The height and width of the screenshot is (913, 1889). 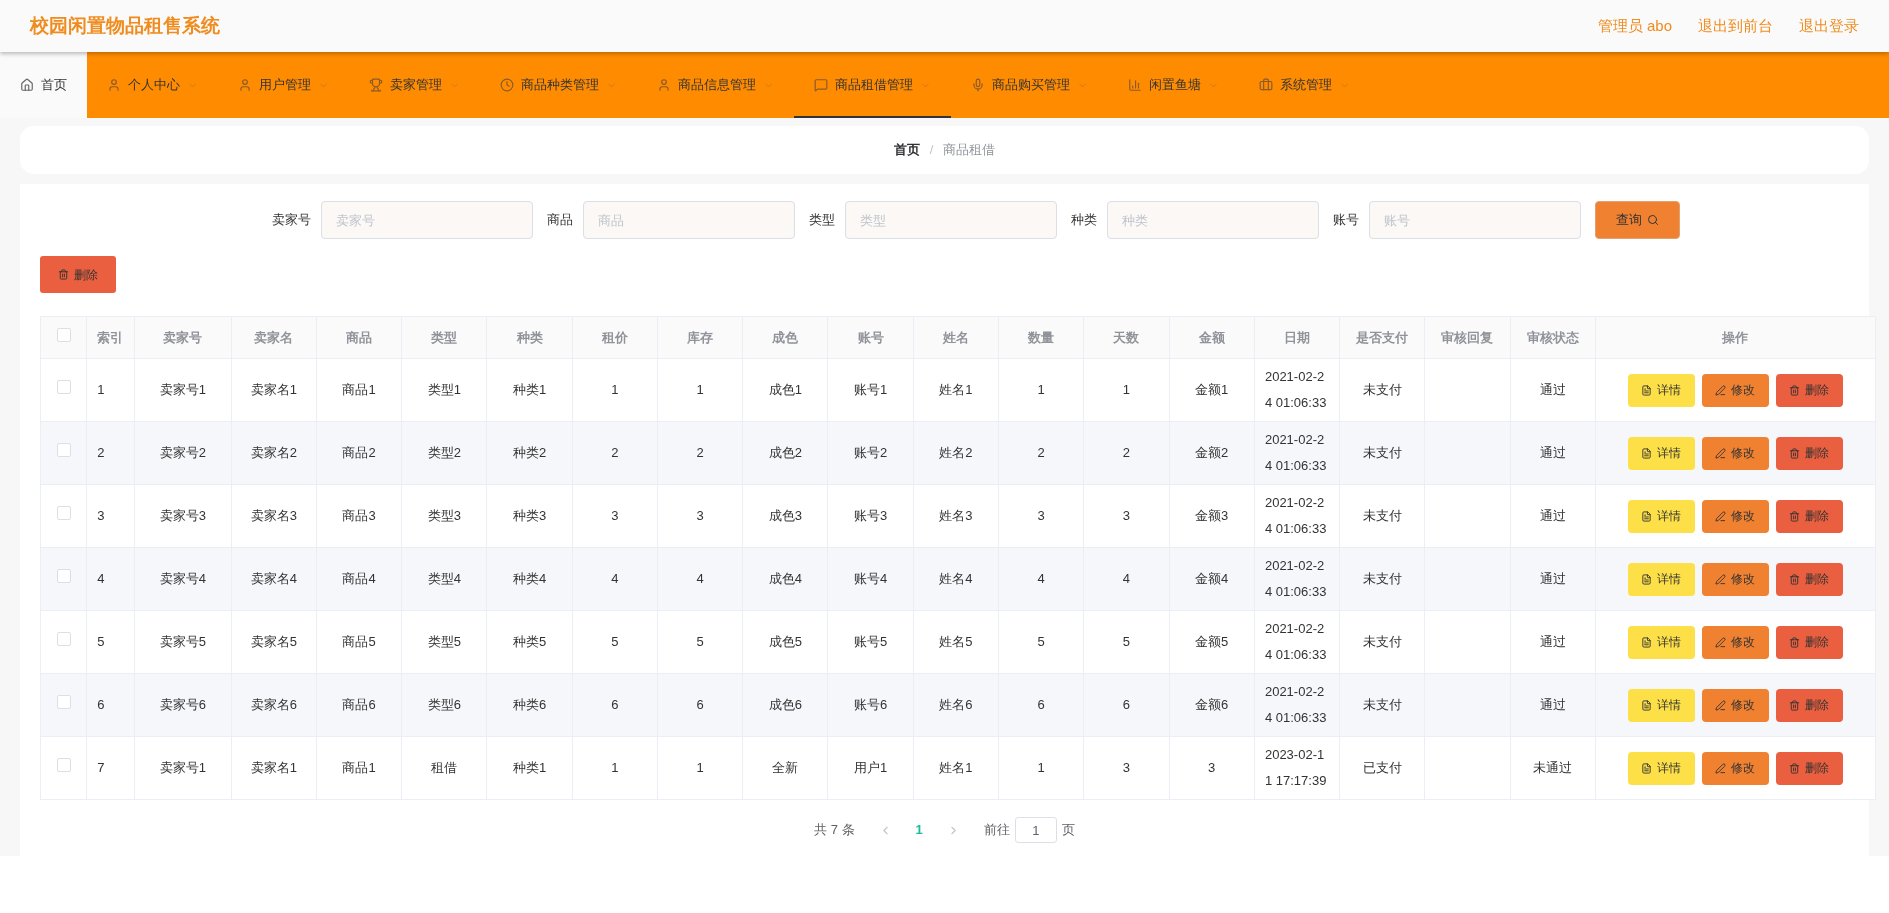 I want to click on table-cell: 种类3, so click(x=529, y=515).